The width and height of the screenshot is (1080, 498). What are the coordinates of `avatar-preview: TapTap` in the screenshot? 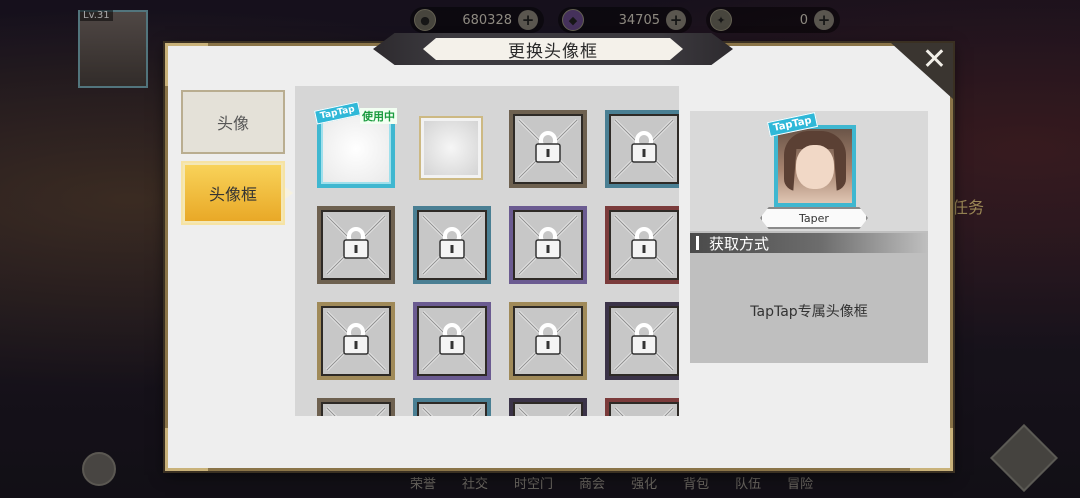 It's located at (811, 159).